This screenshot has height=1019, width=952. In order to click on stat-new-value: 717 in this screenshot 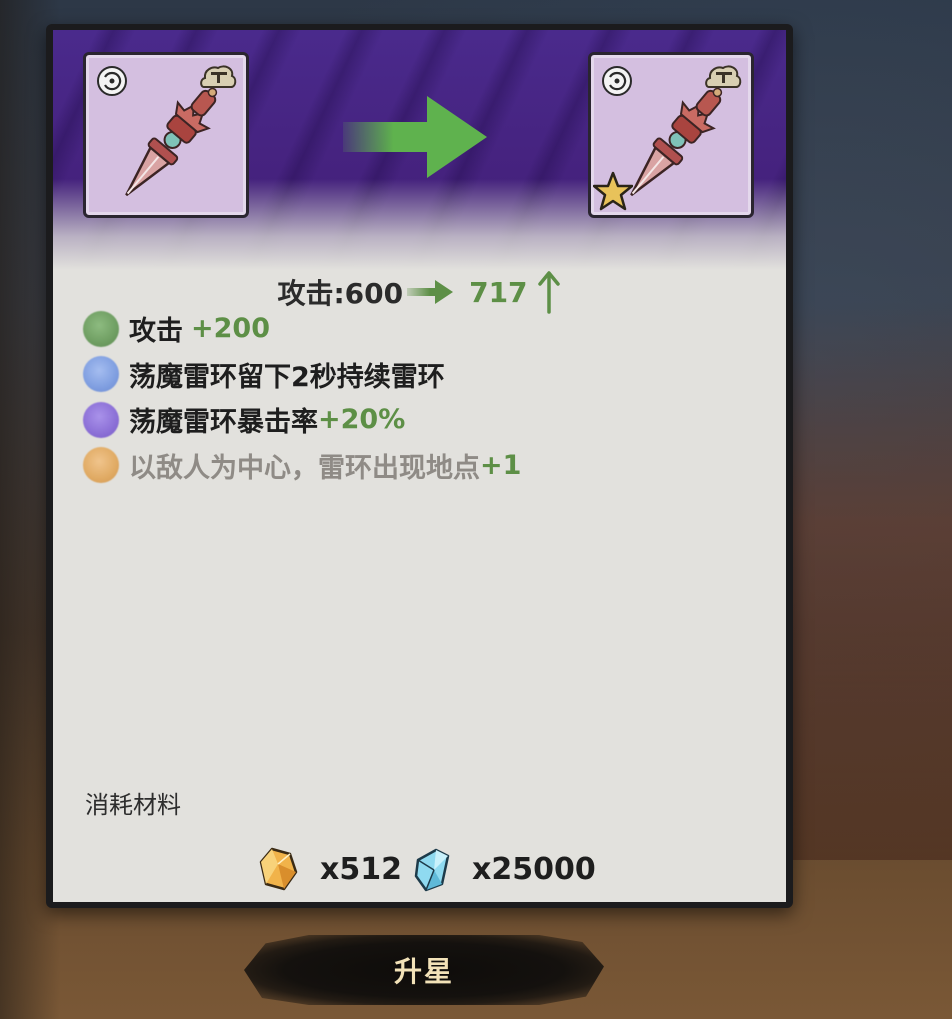, I will do `click(498, 292)`.